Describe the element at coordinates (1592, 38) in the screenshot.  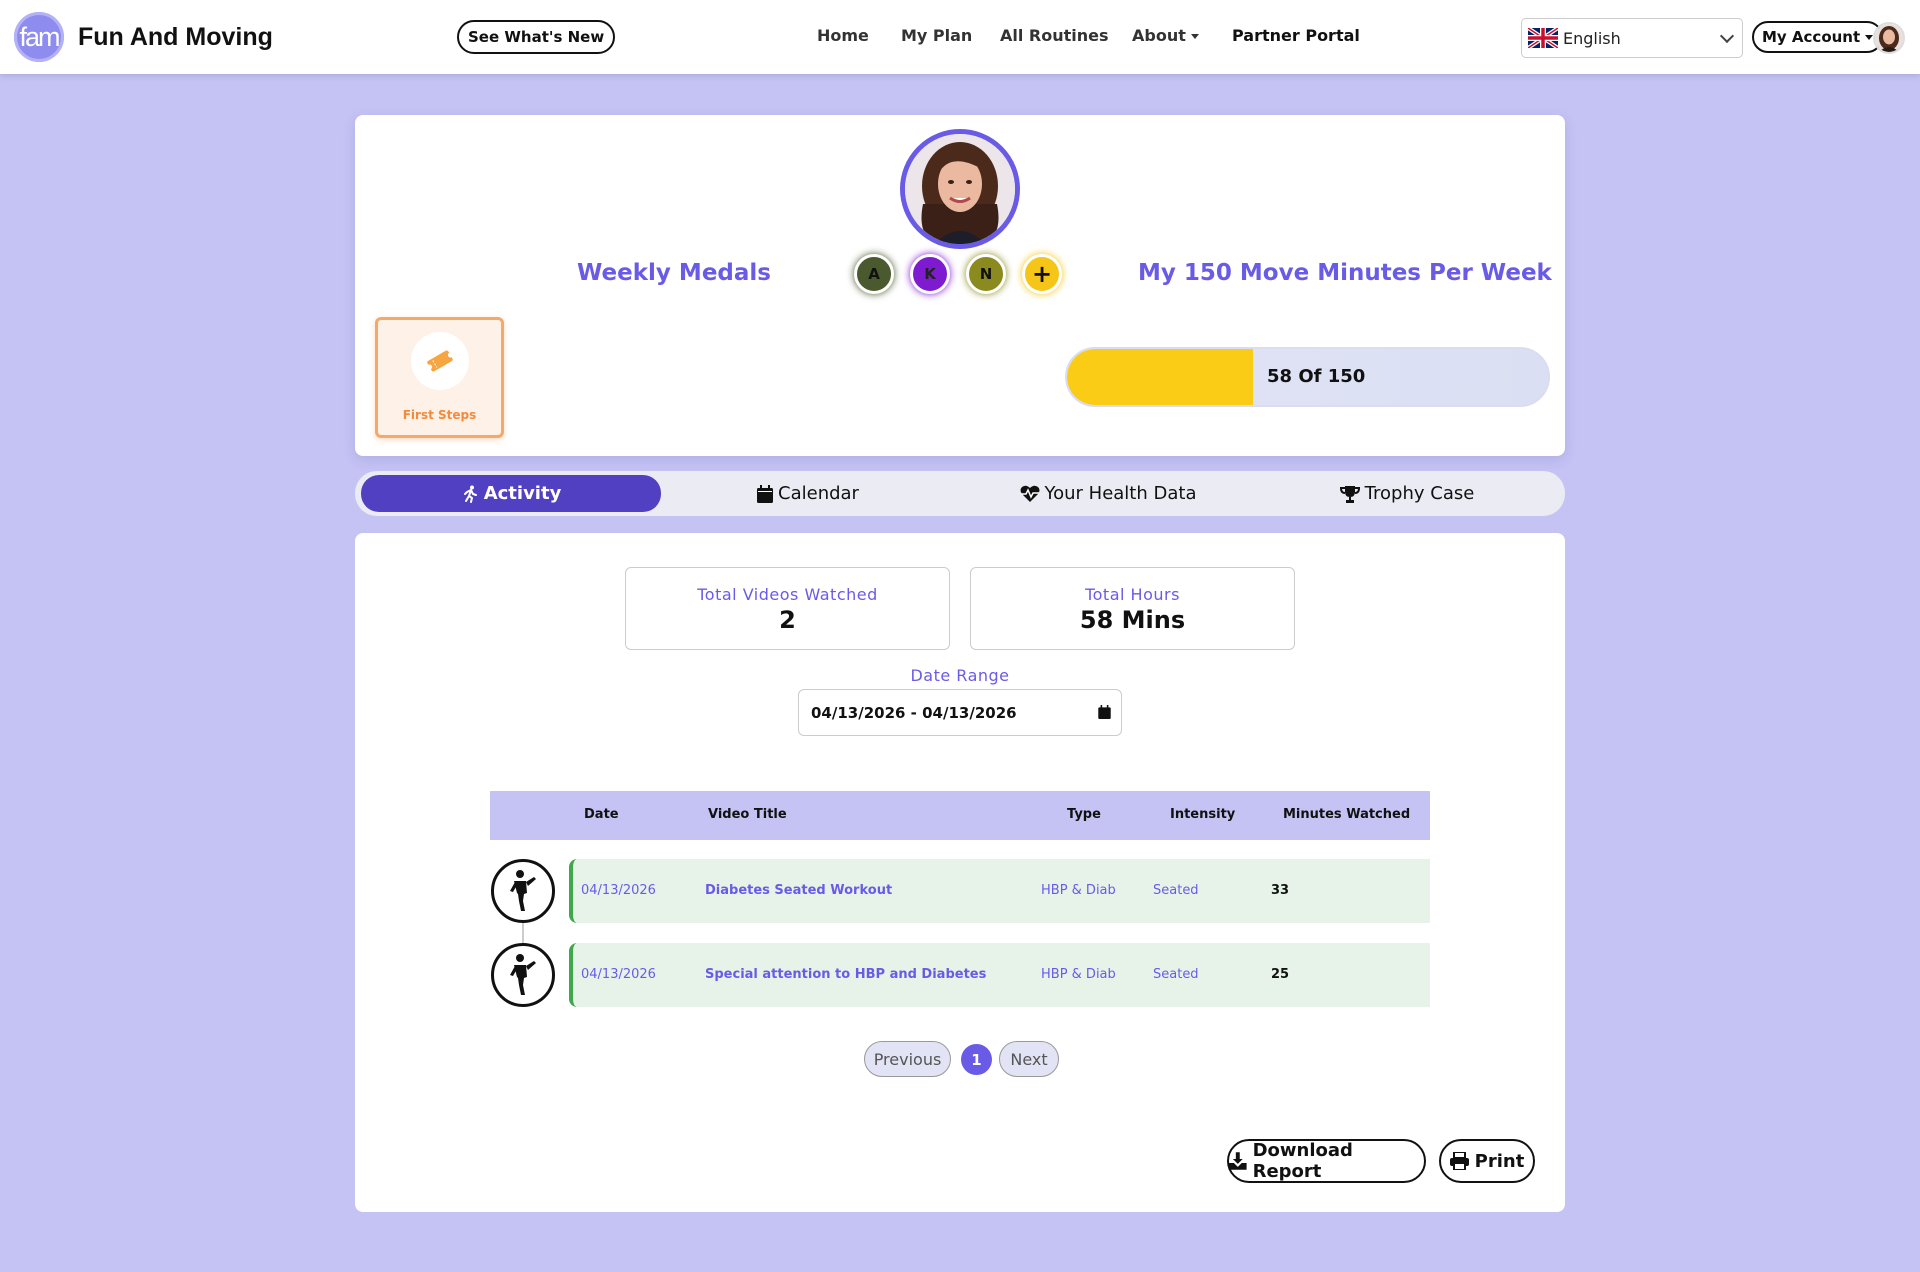
I see `language-label: English` at that location.